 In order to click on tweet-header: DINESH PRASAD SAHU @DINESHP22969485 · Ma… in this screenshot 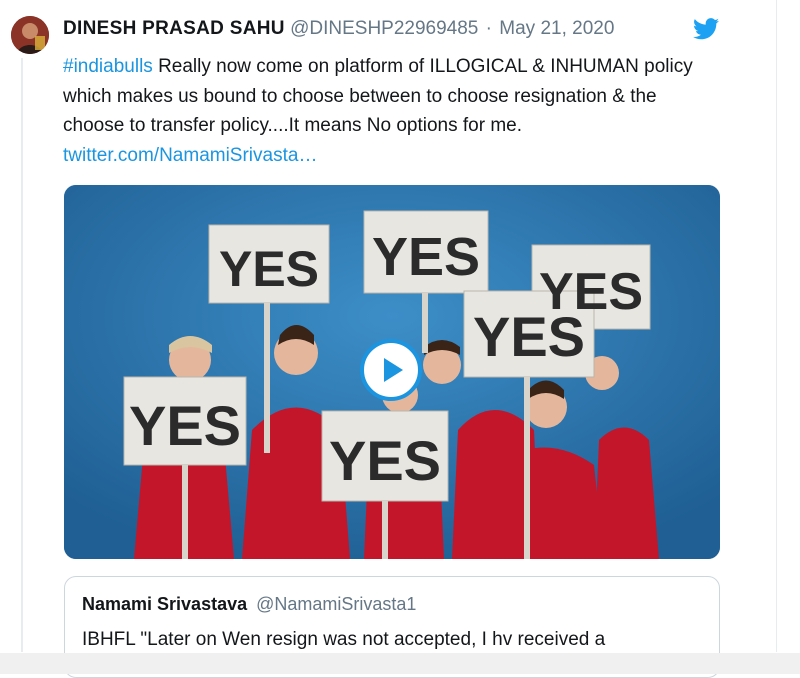, I will do `click(389, 32)`.